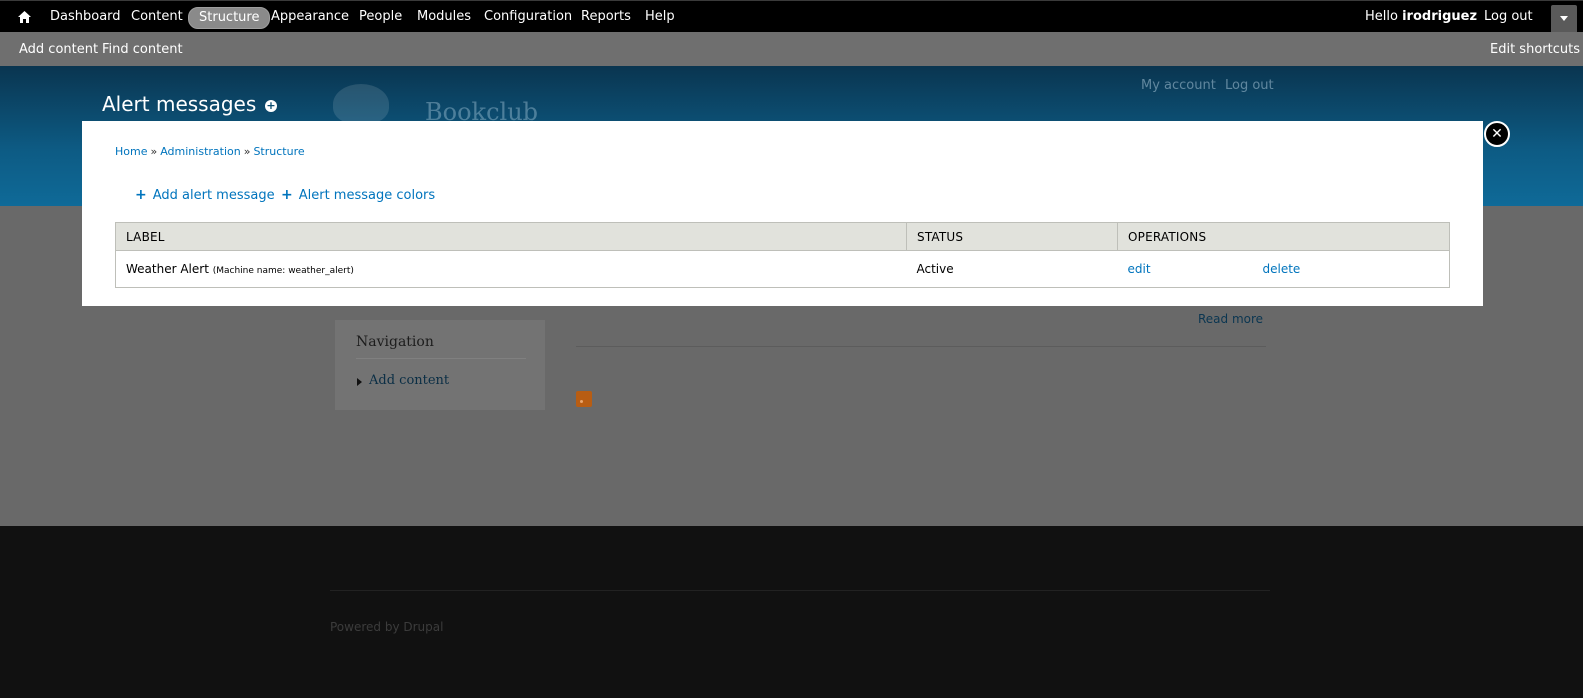 The height and width of the screenshot is (698, 1583). Describe the element at coordinates (1230, 319) in the screenshot. I see `read-more-link: Read more` at that location.